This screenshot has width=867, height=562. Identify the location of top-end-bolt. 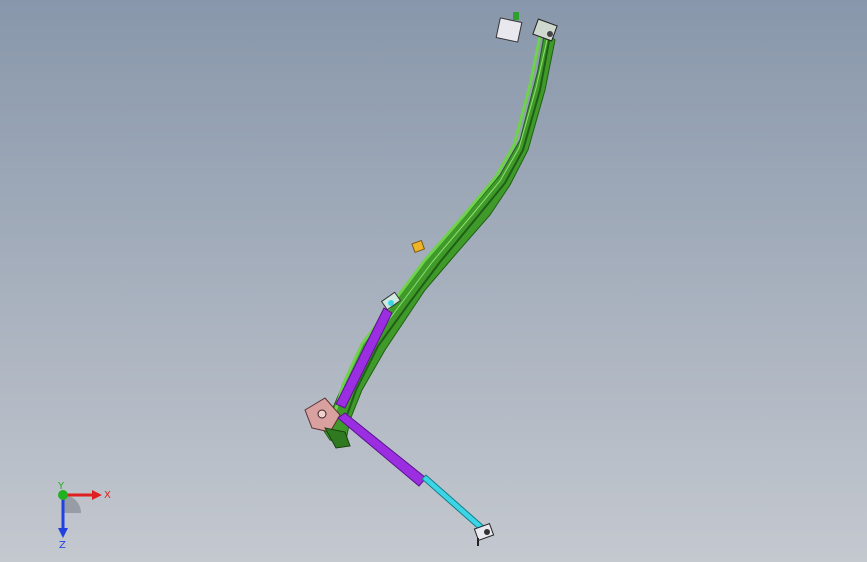
(550, 34).